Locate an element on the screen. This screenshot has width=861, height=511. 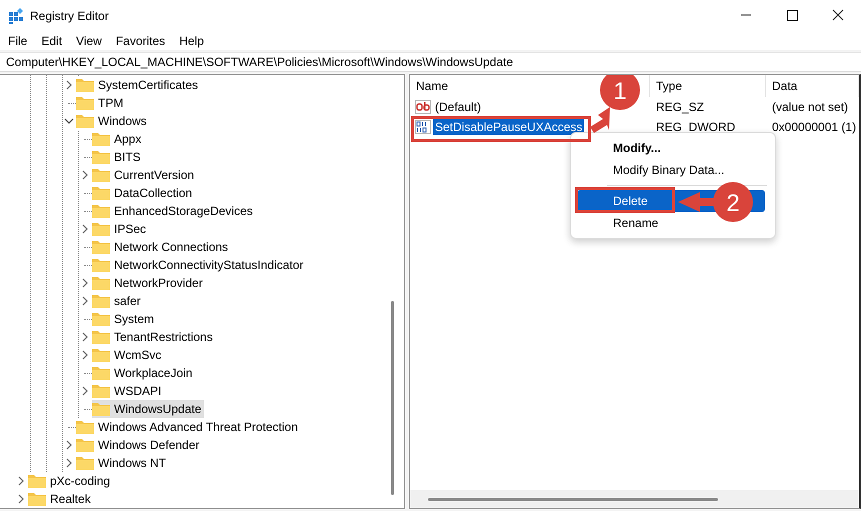
menu-item: File is located at coordinates (18, 41).